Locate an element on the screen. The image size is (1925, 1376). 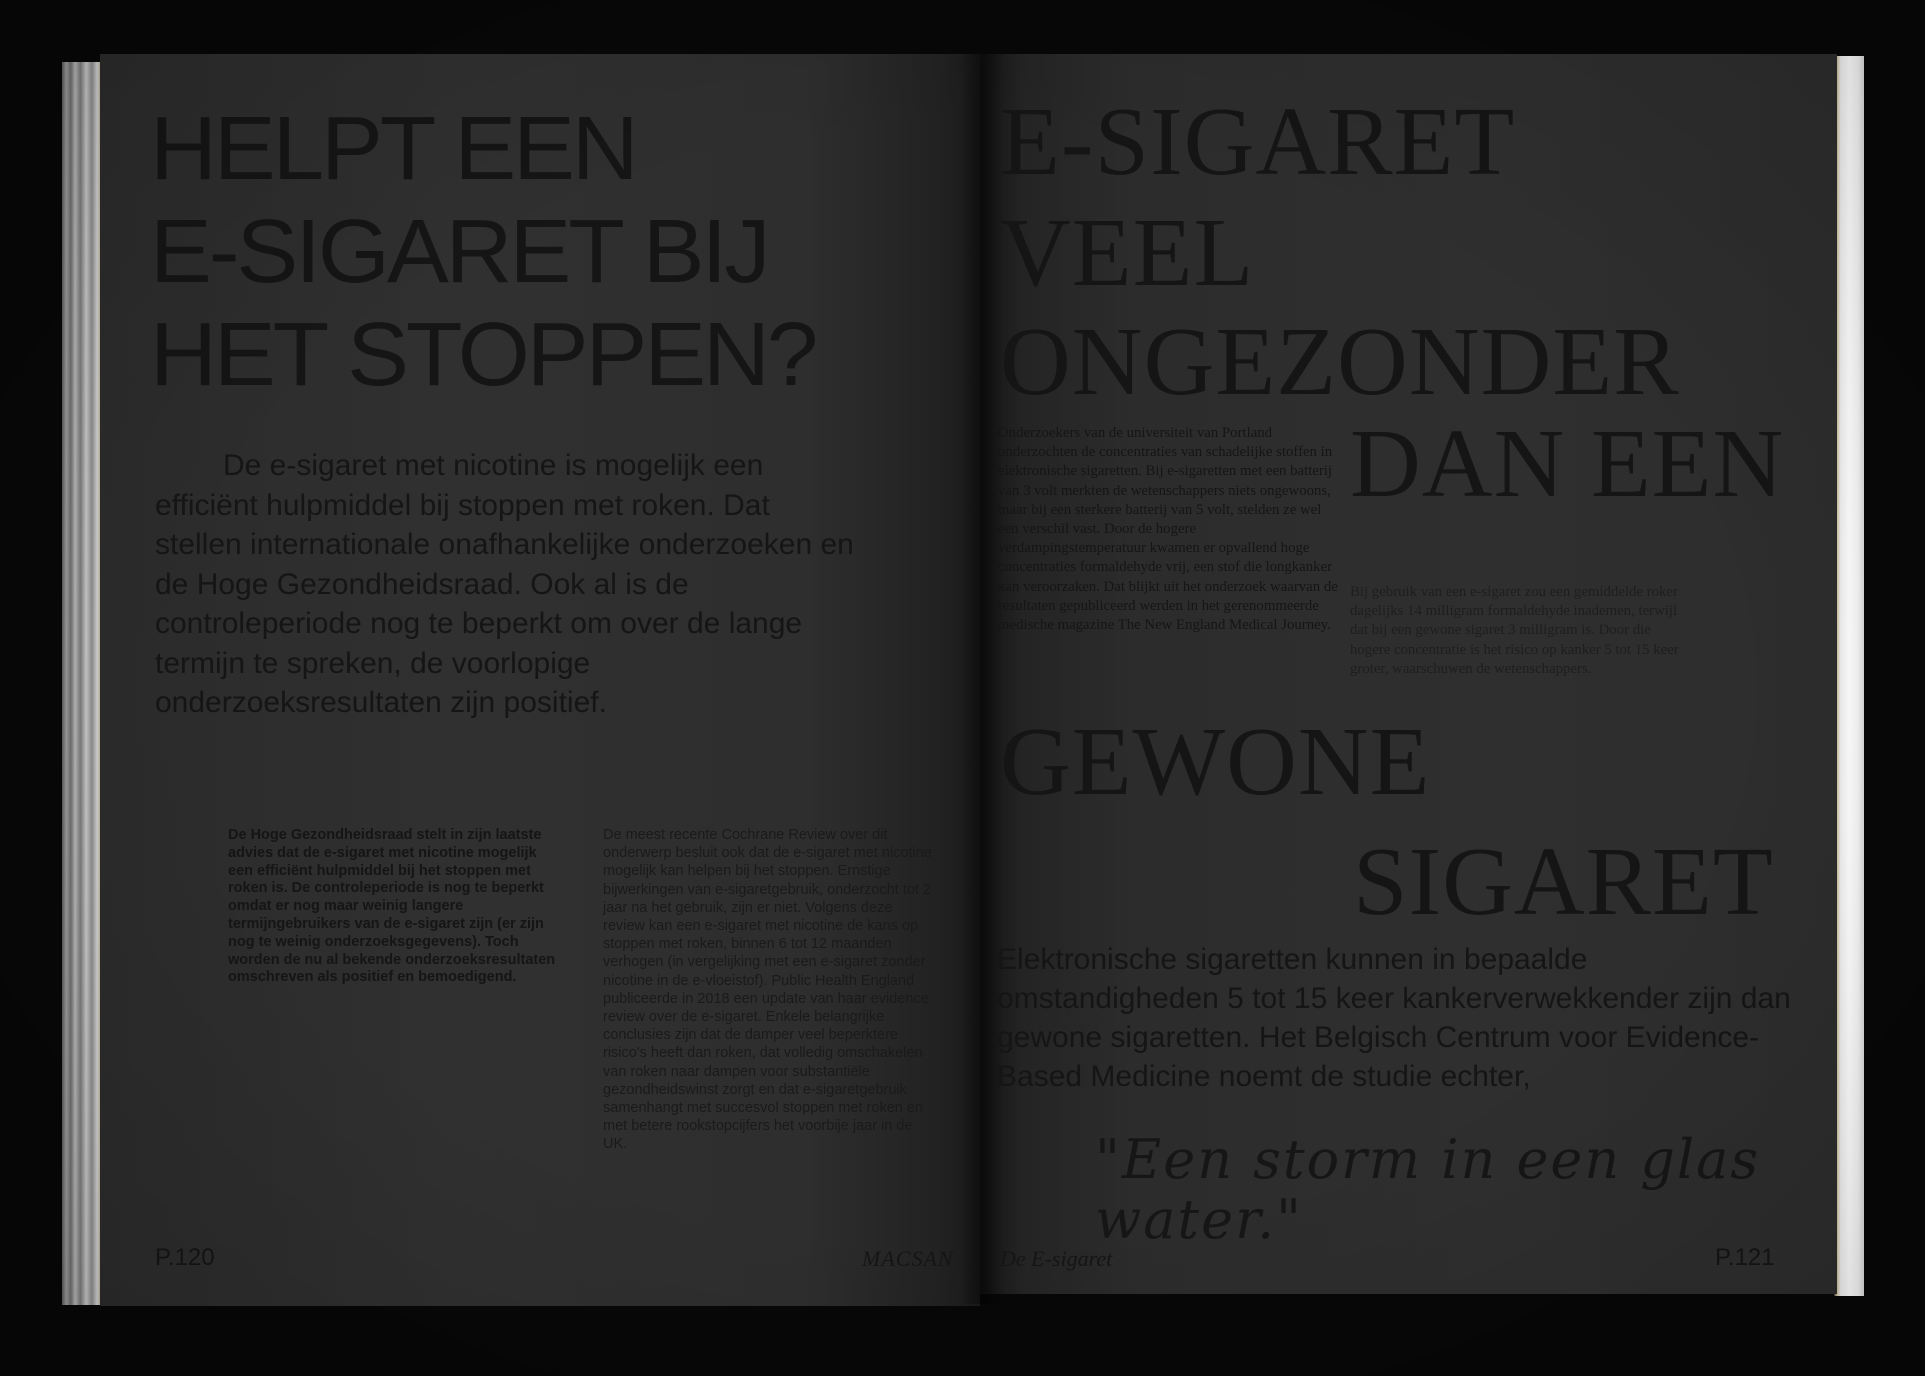
headline-line-4: DAN EEN is located at coordinates (1567, 464).